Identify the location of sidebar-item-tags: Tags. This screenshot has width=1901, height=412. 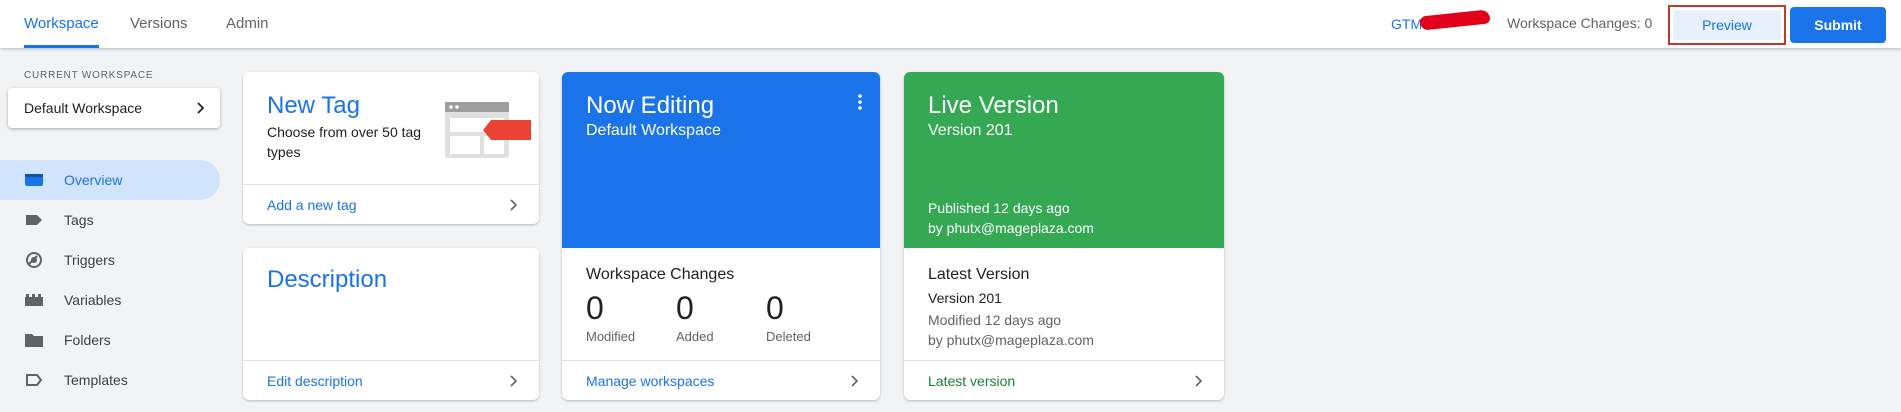
(110, 220).